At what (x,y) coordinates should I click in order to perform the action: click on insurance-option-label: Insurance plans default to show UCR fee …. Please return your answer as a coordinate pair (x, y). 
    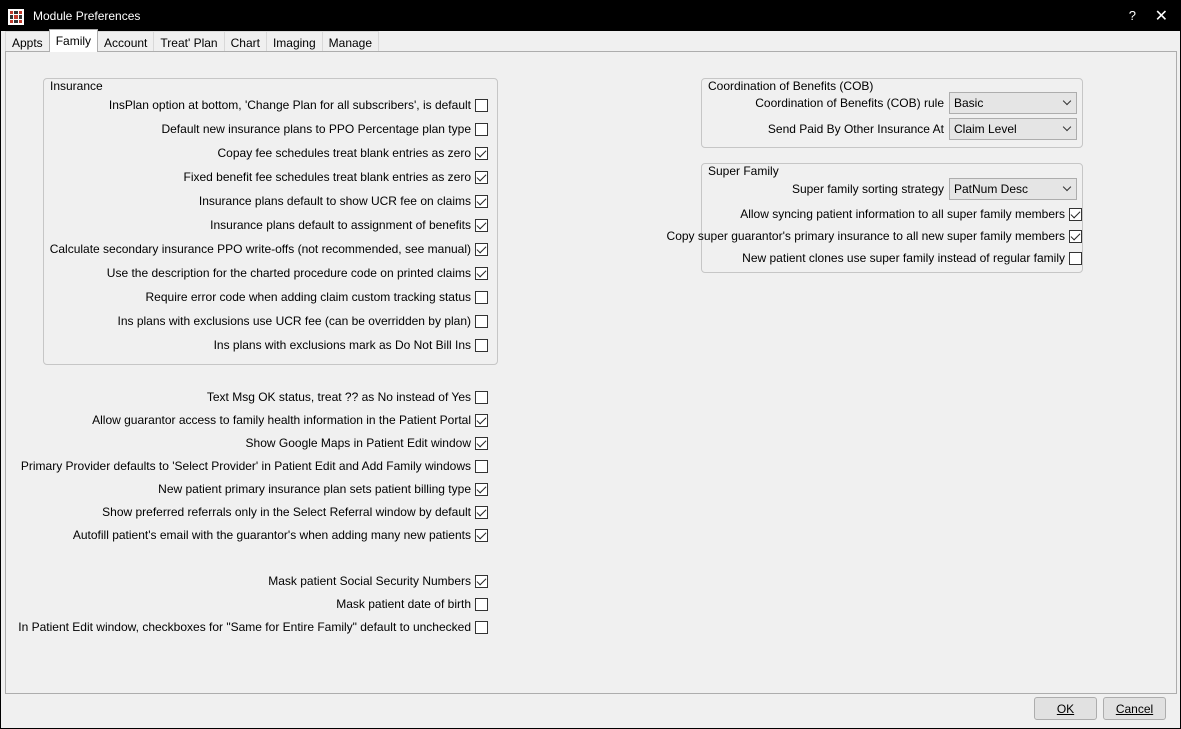
    Looking at the image, I should click on (334, 201).